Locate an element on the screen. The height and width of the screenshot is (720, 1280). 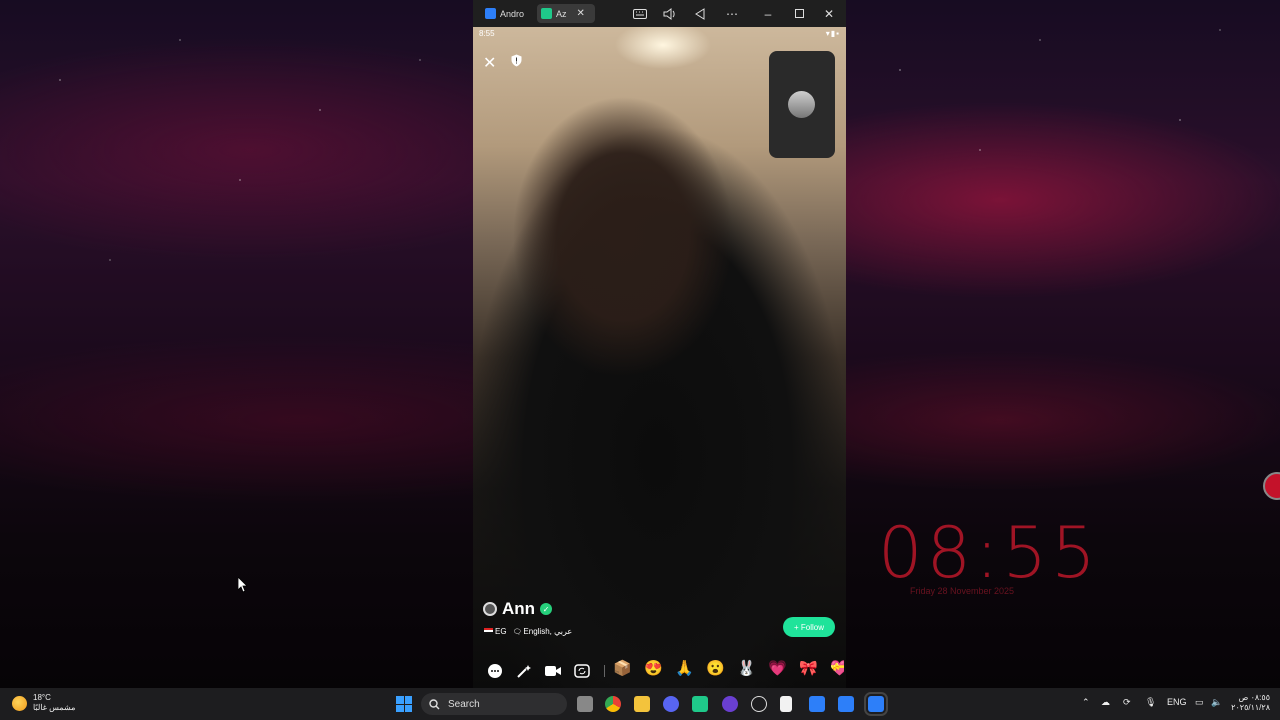
magic-wand-icon is located at coordinates (524, 671).